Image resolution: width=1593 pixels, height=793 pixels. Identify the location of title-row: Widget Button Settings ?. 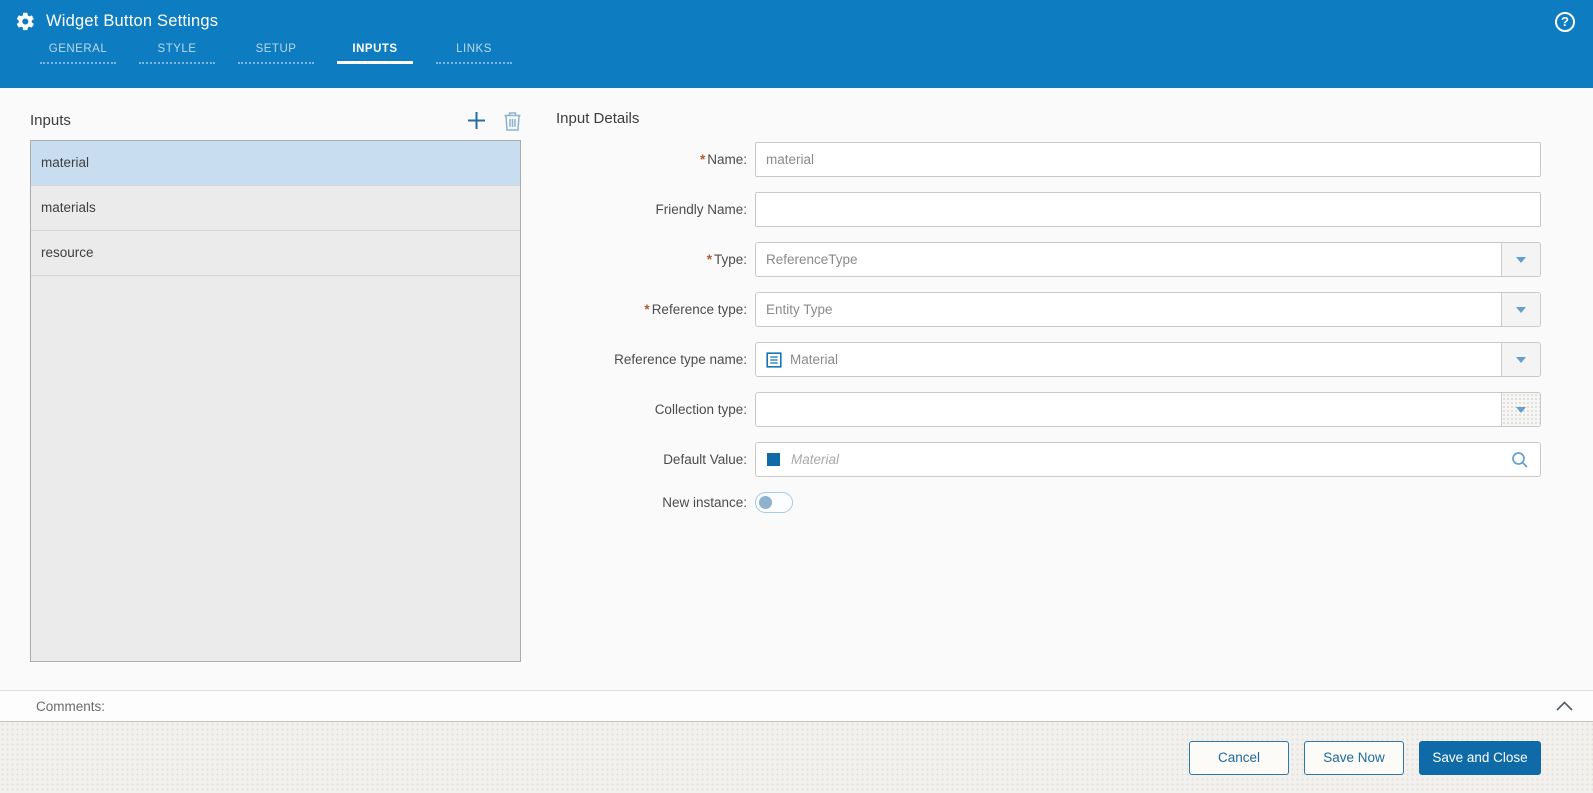
(796, 16).